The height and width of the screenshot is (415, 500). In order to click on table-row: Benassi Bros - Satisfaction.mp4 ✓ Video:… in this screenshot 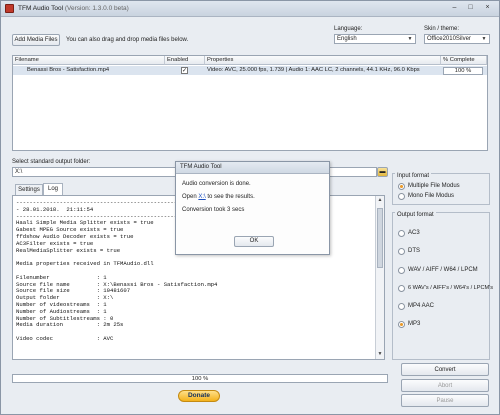, I will do `click(250, 70)`.